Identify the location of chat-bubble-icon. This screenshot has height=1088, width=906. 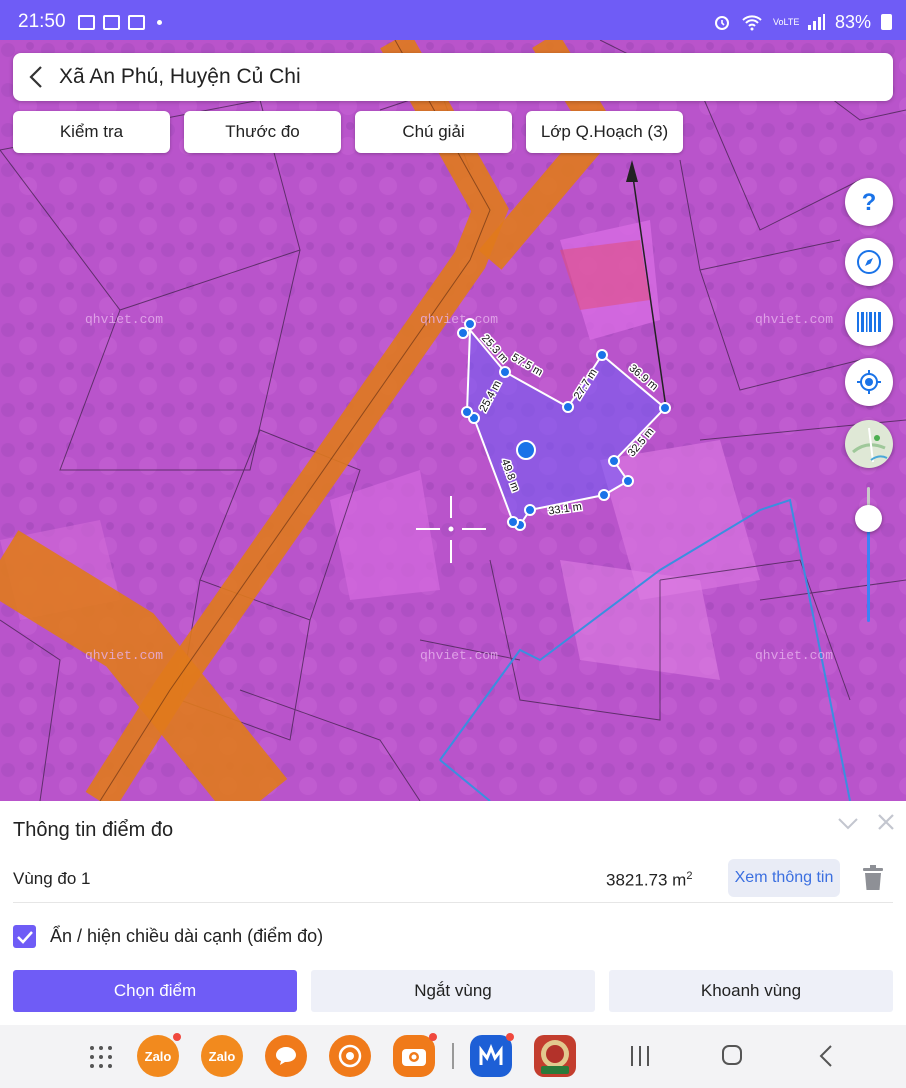
(286, 1056).